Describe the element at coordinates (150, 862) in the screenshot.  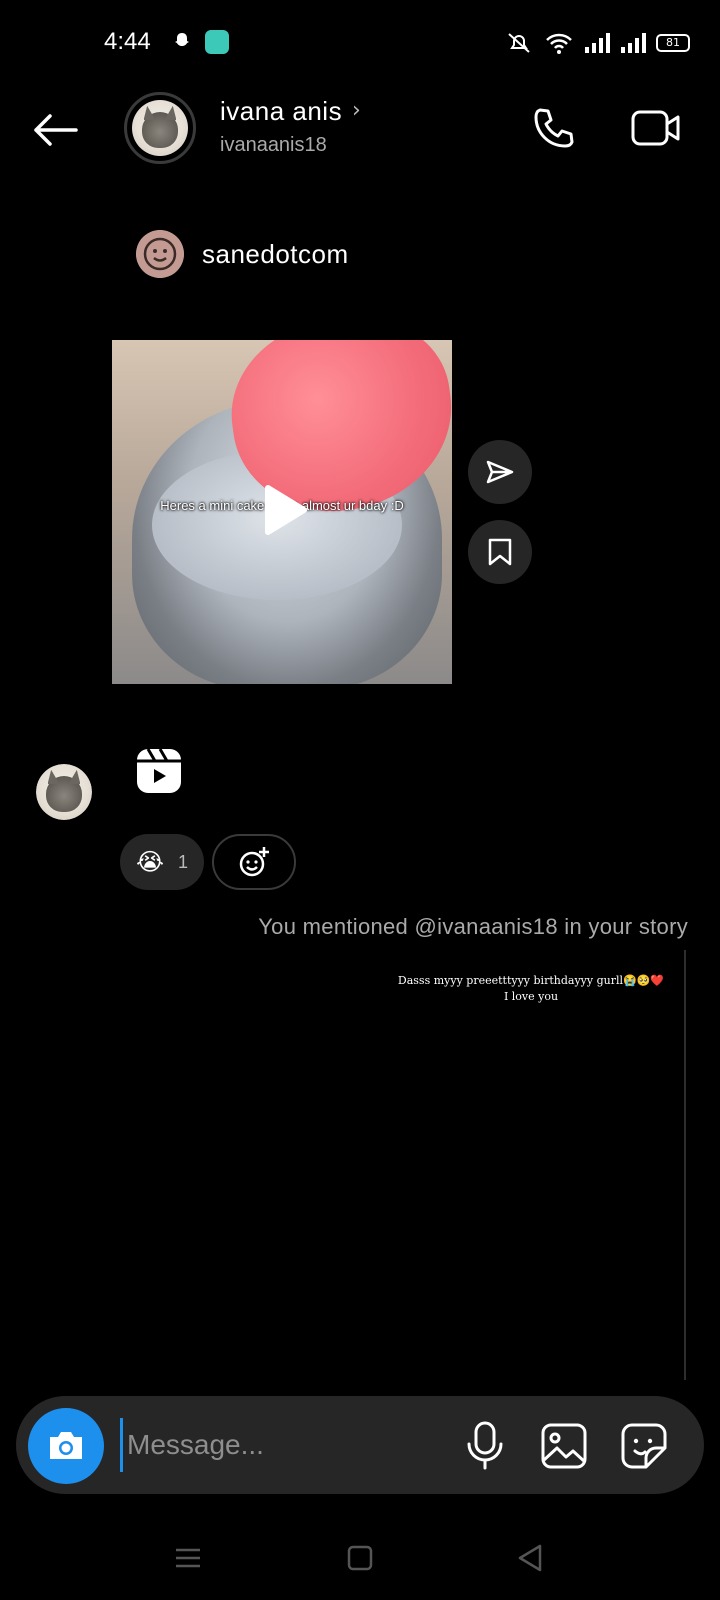
I see `crying-emoji-icon: 😭` at that location.